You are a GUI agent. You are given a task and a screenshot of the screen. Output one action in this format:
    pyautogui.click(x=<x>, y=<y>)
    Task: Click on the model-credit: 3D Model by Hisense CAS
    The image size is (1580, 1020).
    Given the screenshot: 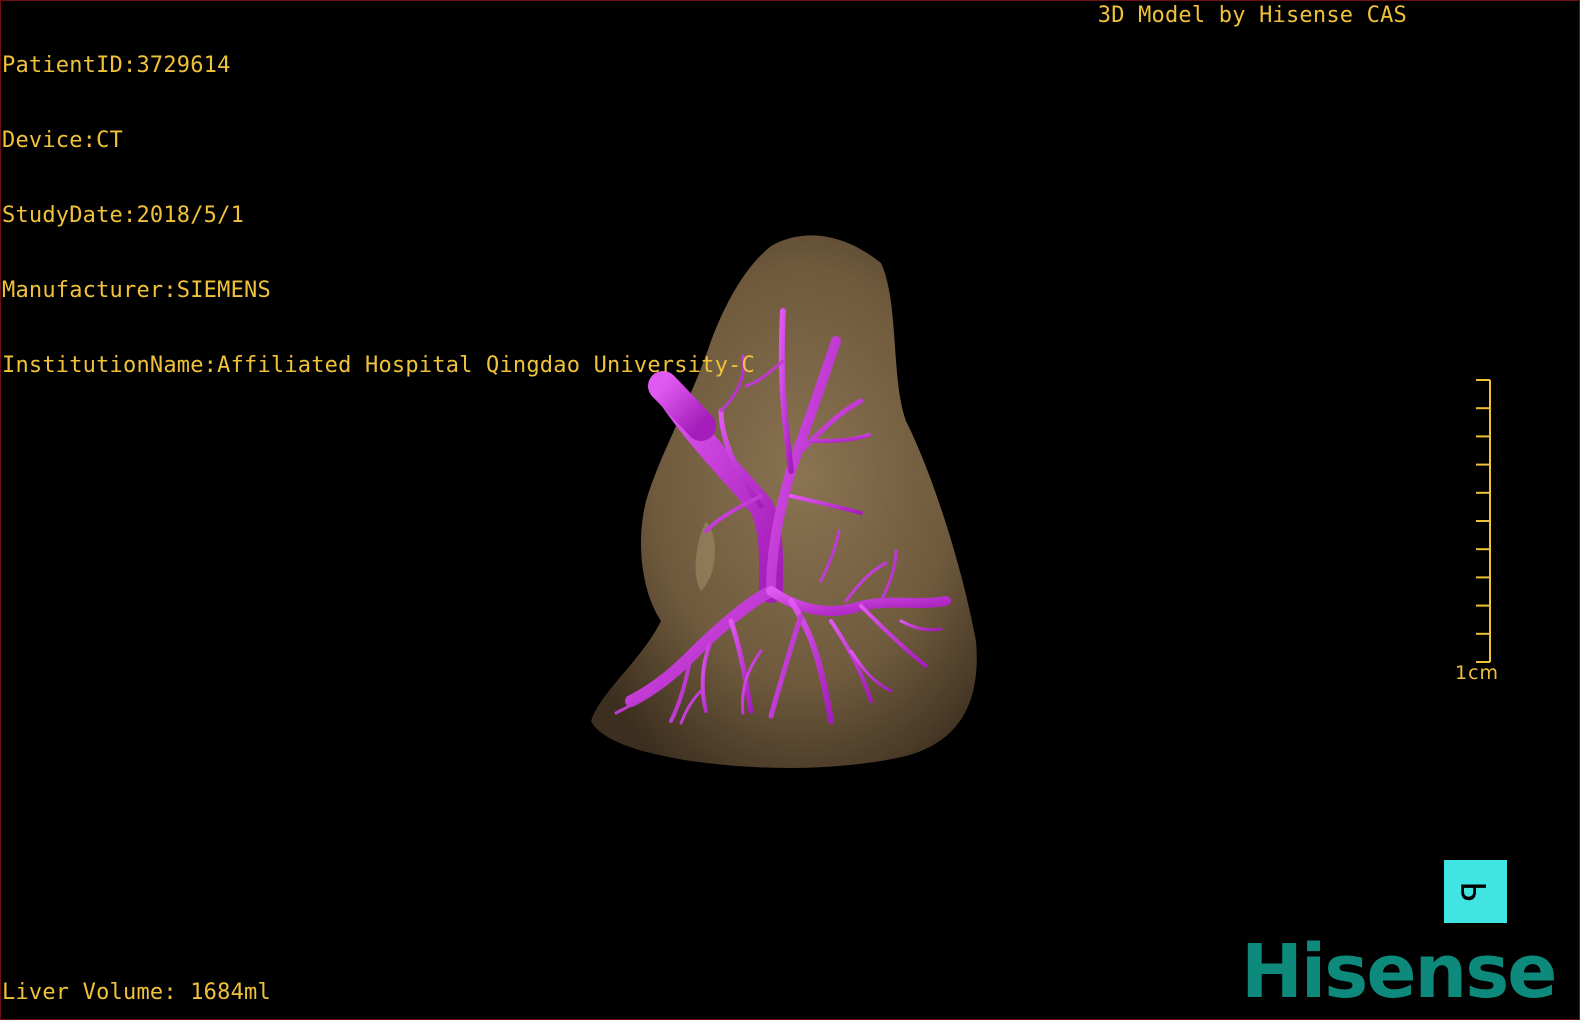 What is the action you would take?
    pyautogui.click(x=1252, y=15)
    